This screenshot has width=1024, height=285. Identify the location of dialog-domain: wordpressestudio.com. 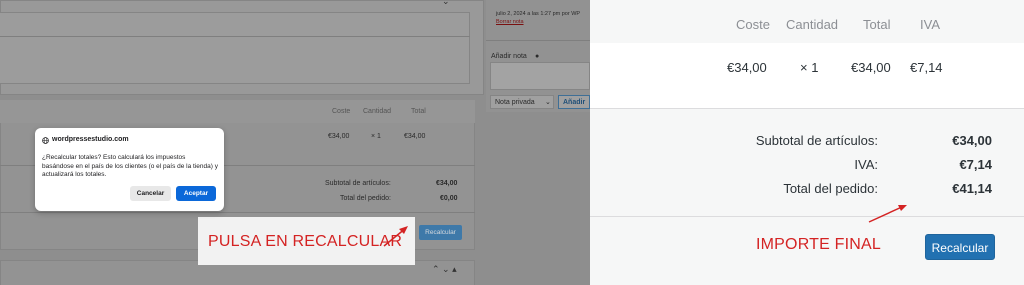
(90, 139).